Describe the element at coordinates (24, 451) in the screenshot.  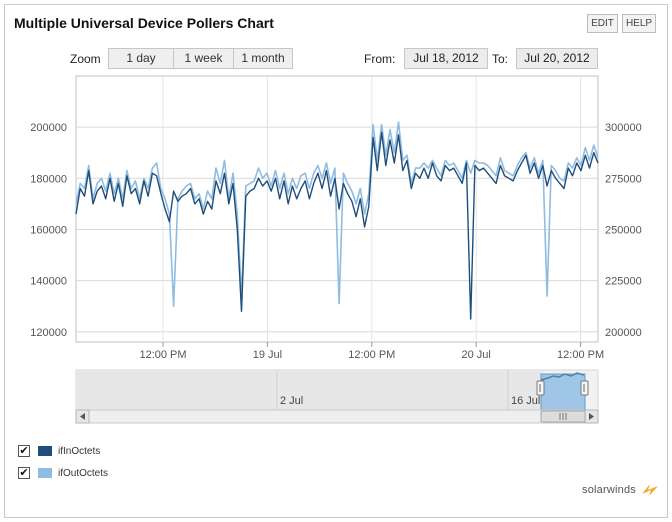
I see `legend-checkbox-ifinoctets: ✔` at that location.